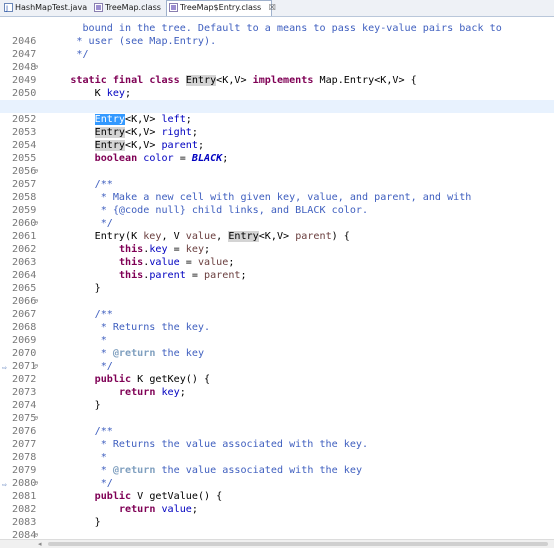  Describe the element at coordinates (62, 366) in the screenshot. I see `code-line: 2071 */` at that location.